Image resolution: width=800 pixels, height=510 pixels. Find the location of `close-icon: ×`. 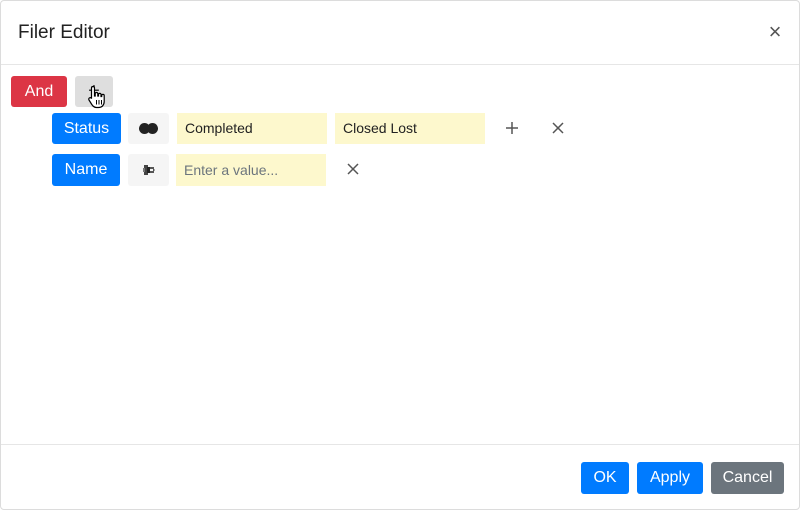

close-icon: × is located at coordinates (775, 32).